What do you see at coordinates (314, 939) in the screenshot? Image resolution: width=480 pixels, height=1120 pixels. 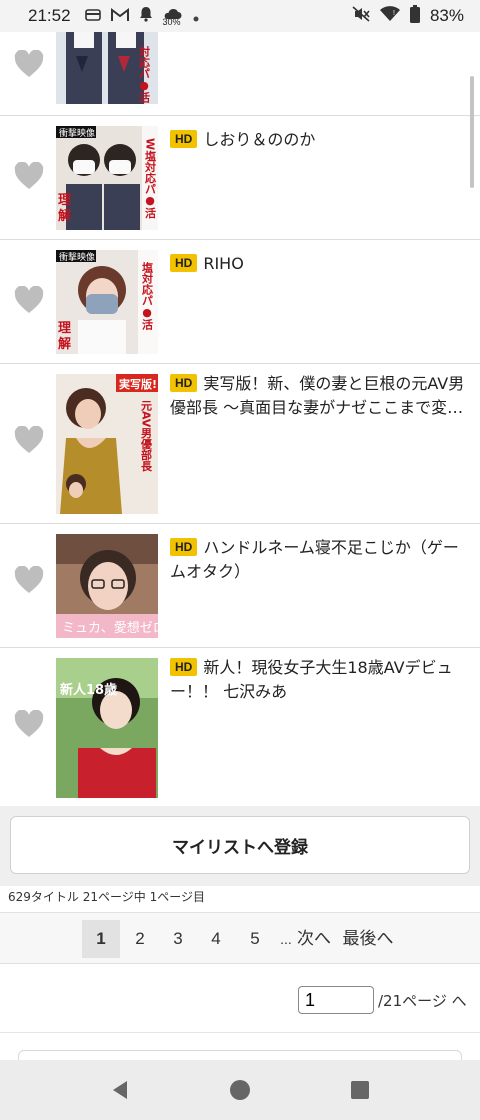 I see `next-page-link: 次へ` at bounding box center [314, 939].